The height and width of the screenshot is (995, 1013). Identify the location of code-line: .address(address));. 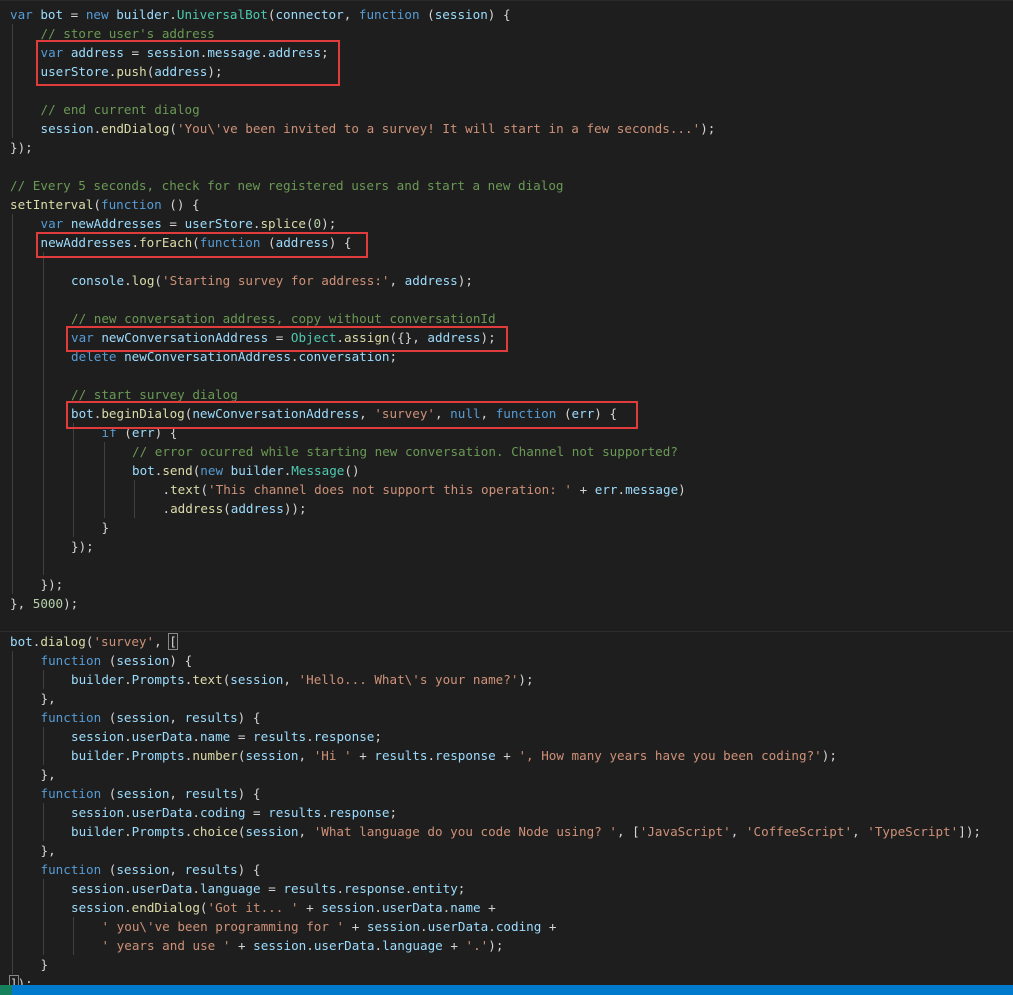
(511, 508).